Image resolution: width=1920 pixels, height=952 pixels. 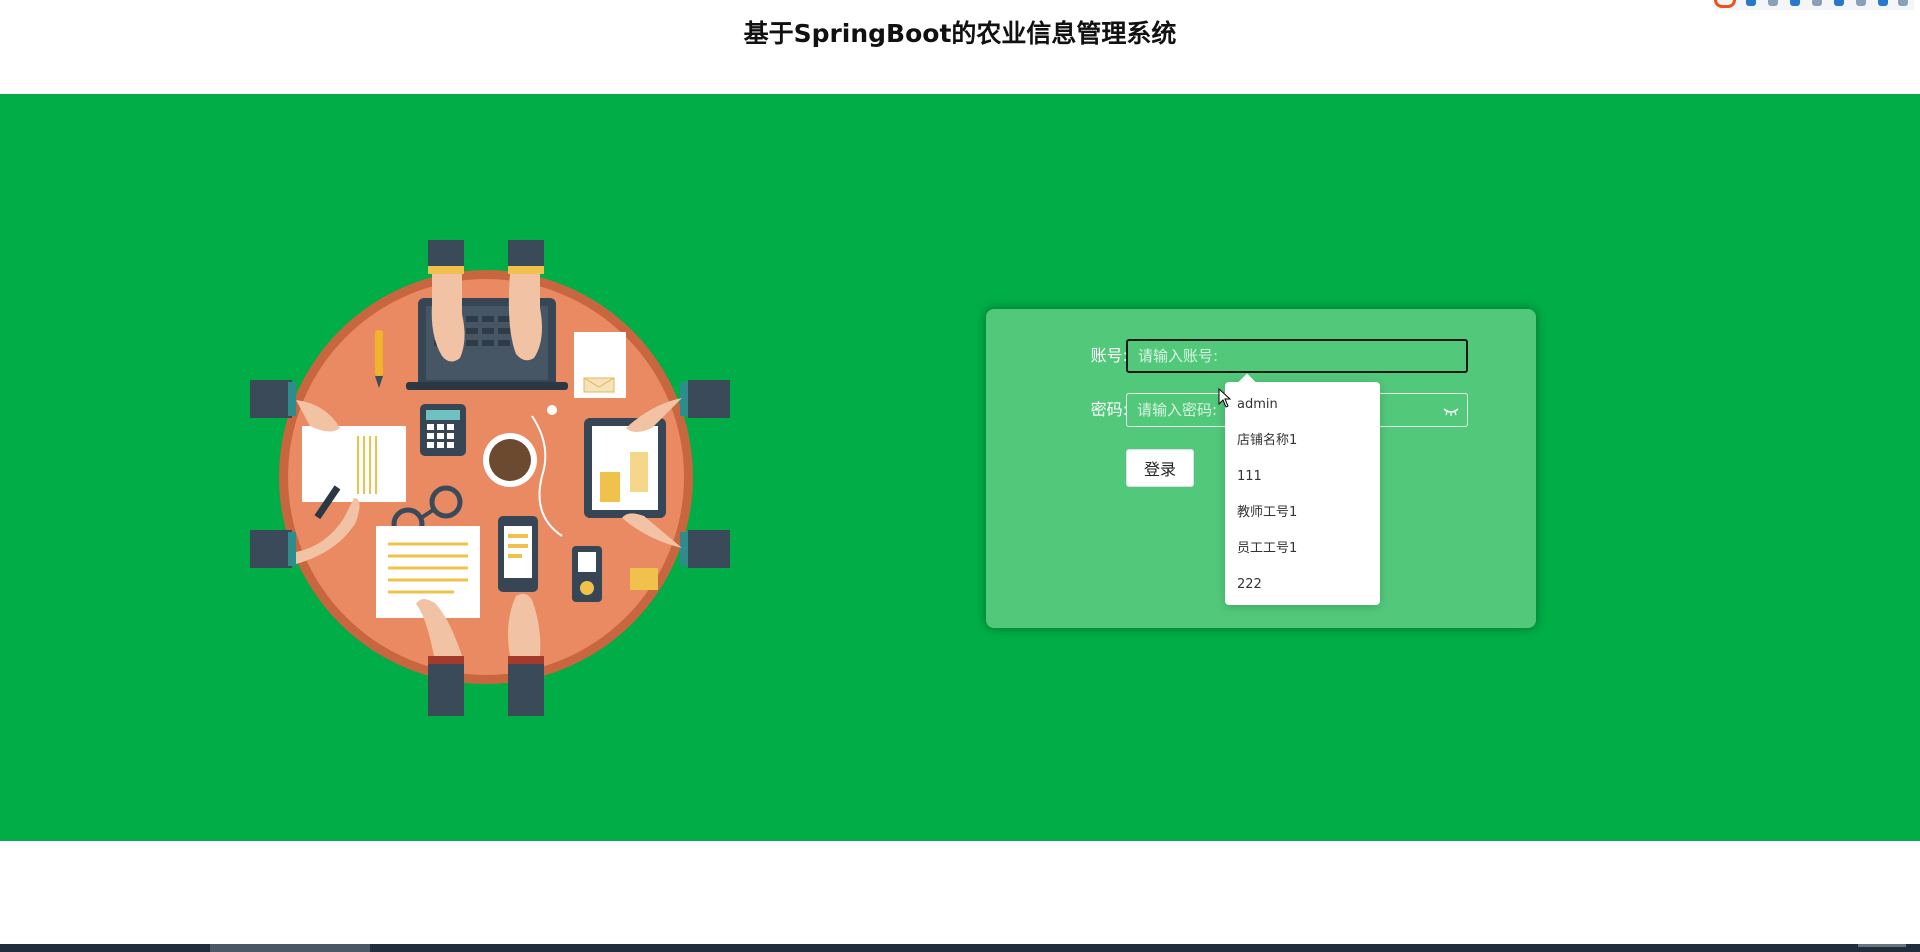 What do you see at coordinates (1109, 409) in the screenshot?
I see `password-label: 密码:` at bounding box center [1109, 409].